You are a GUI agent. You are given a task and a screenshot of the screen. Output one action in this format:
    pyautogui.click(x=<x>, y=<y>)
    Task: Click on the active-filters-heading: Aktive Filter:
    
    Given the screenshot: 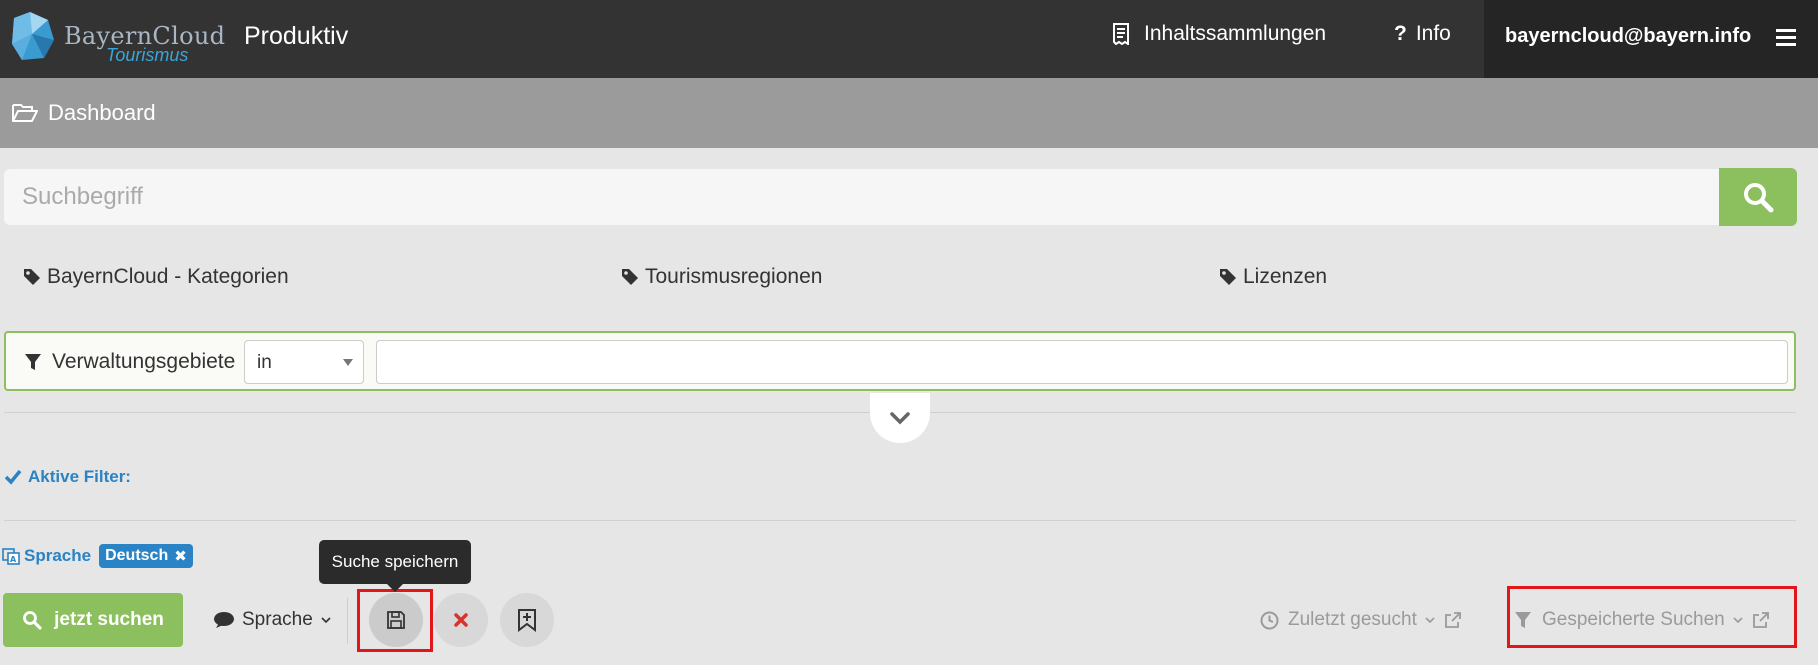 What is the action you would take?
    pyautogui.click(x=67, y=477)
    